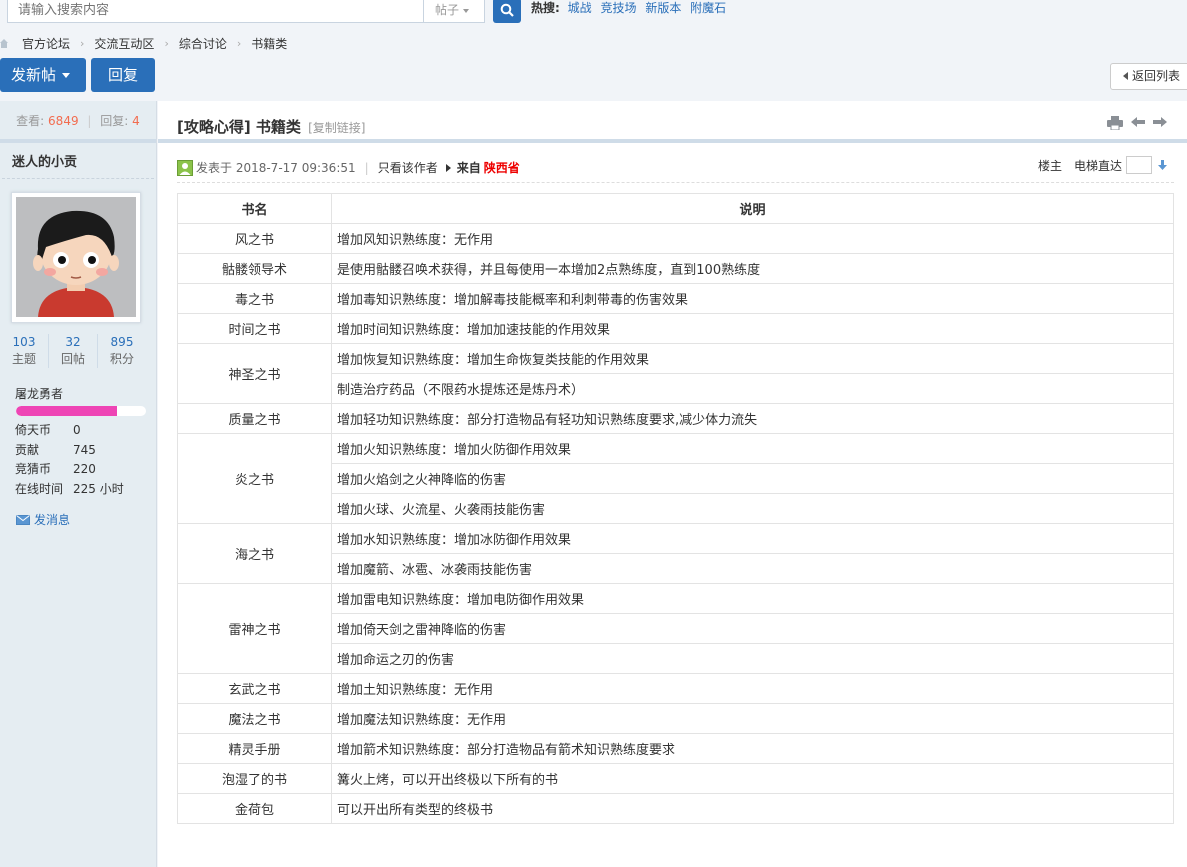  Describe the element at coordinates (276, 168) in the screenshot. I see `post-time: 发表于 2018-7-17 09:36:51` at that location.